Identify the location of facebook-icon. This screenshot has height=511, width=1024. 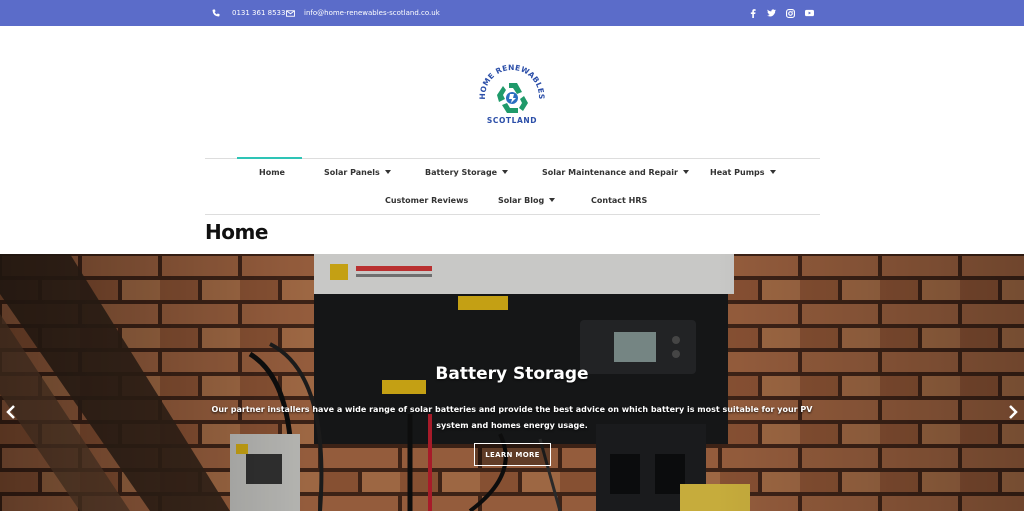
(752, 13).